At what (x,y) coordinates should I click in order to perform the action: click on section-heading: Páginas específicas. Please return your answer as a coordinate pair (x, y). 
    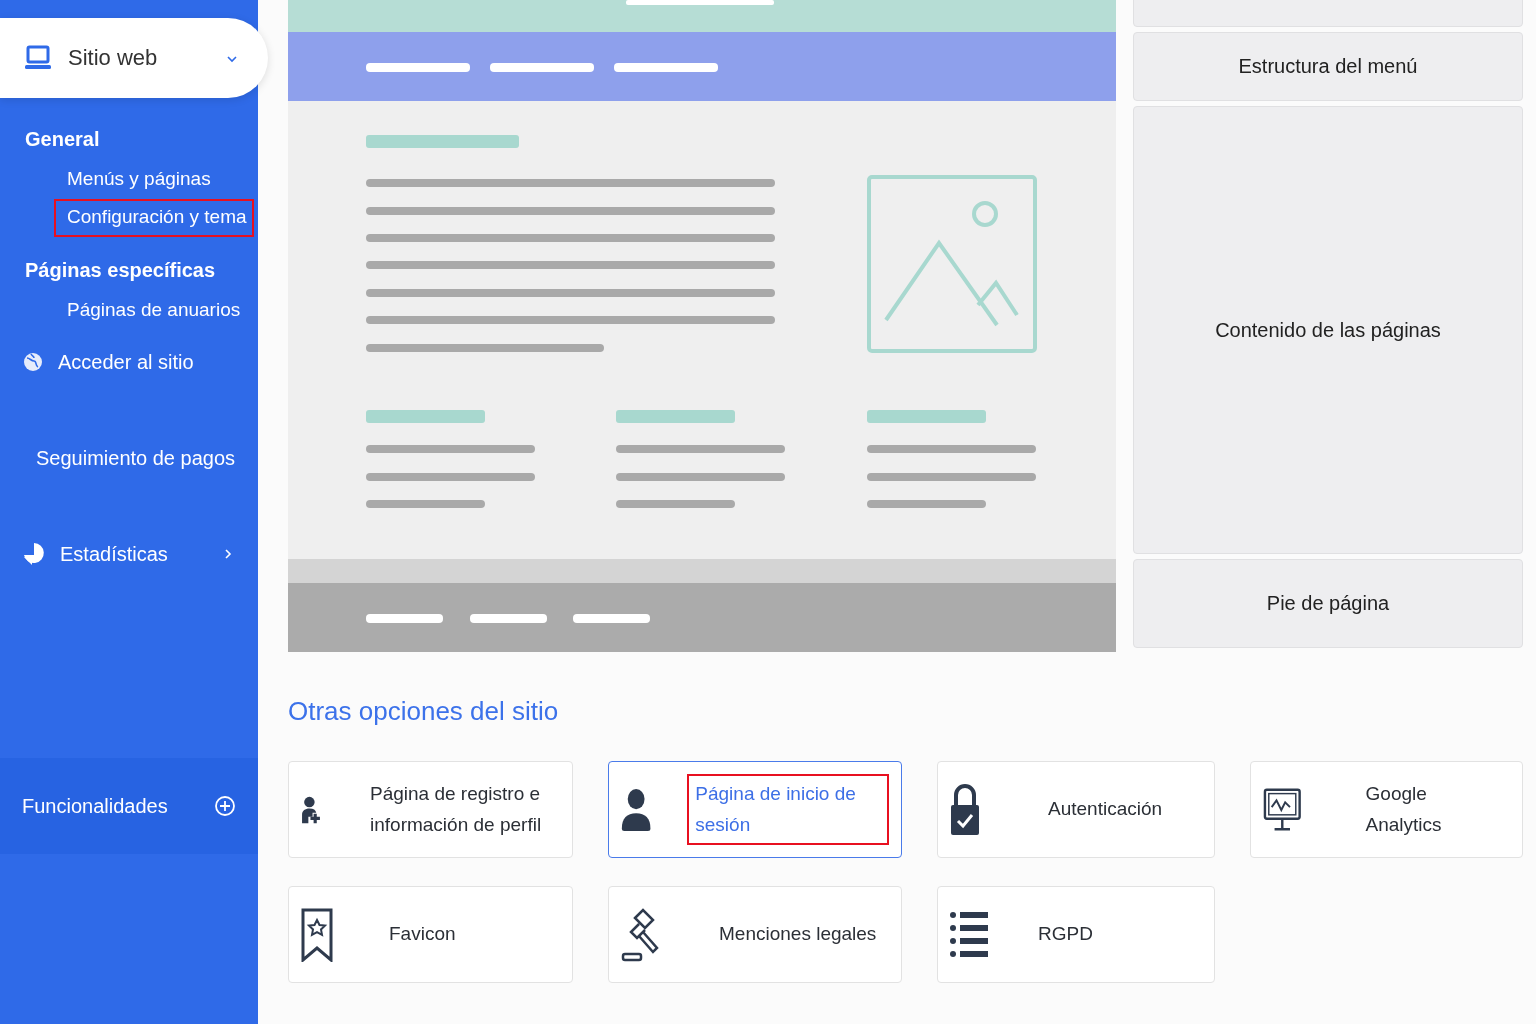
    Looking at the image, I should click on (120, 270).